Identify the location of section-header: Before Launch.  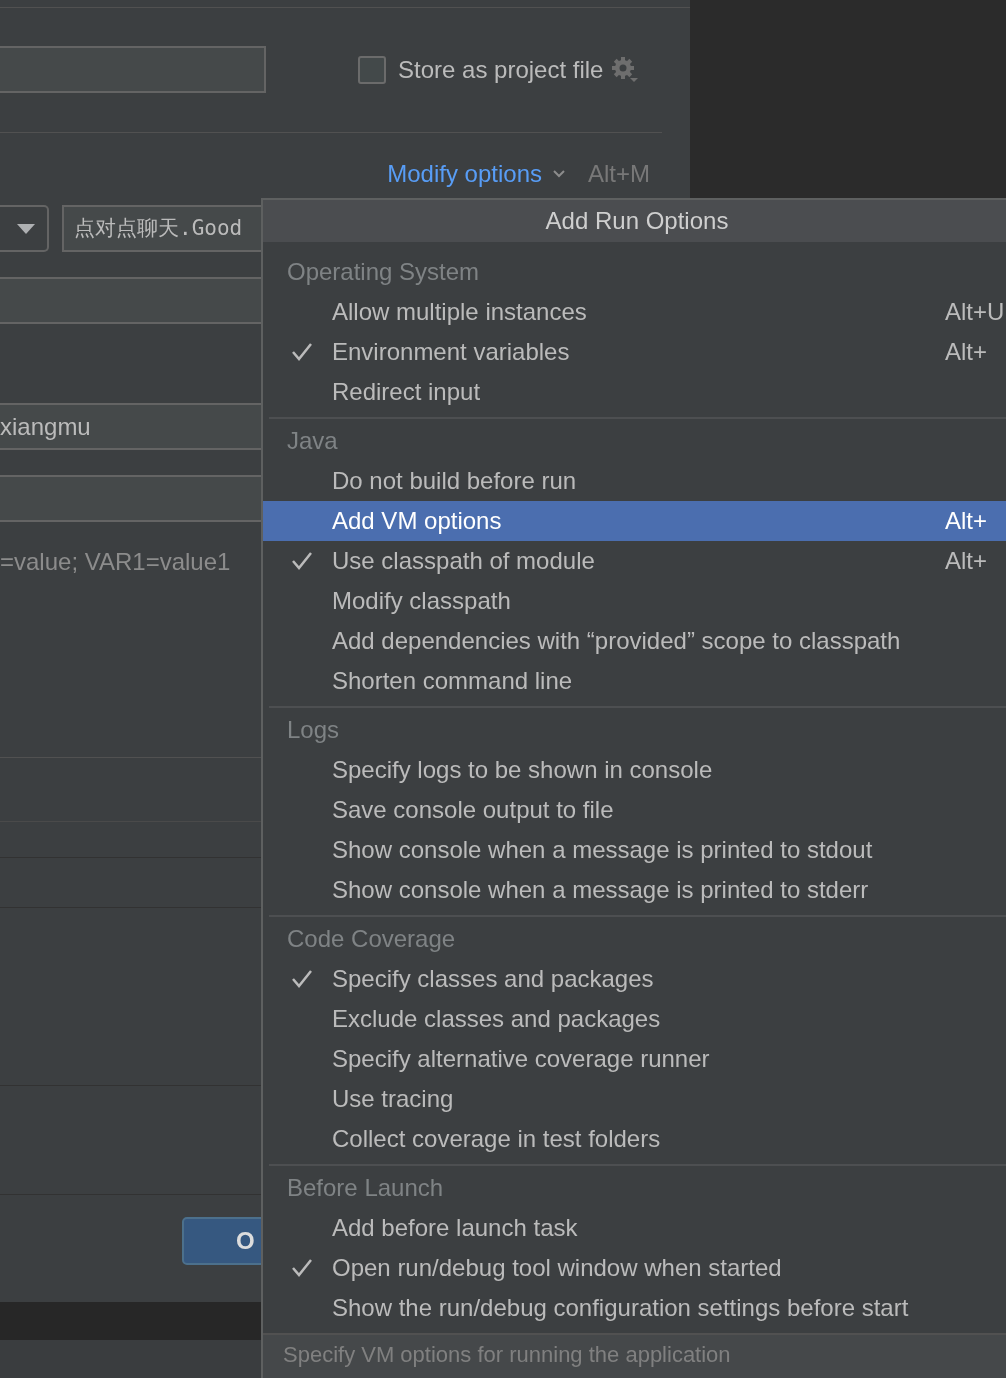
(365, 1188).